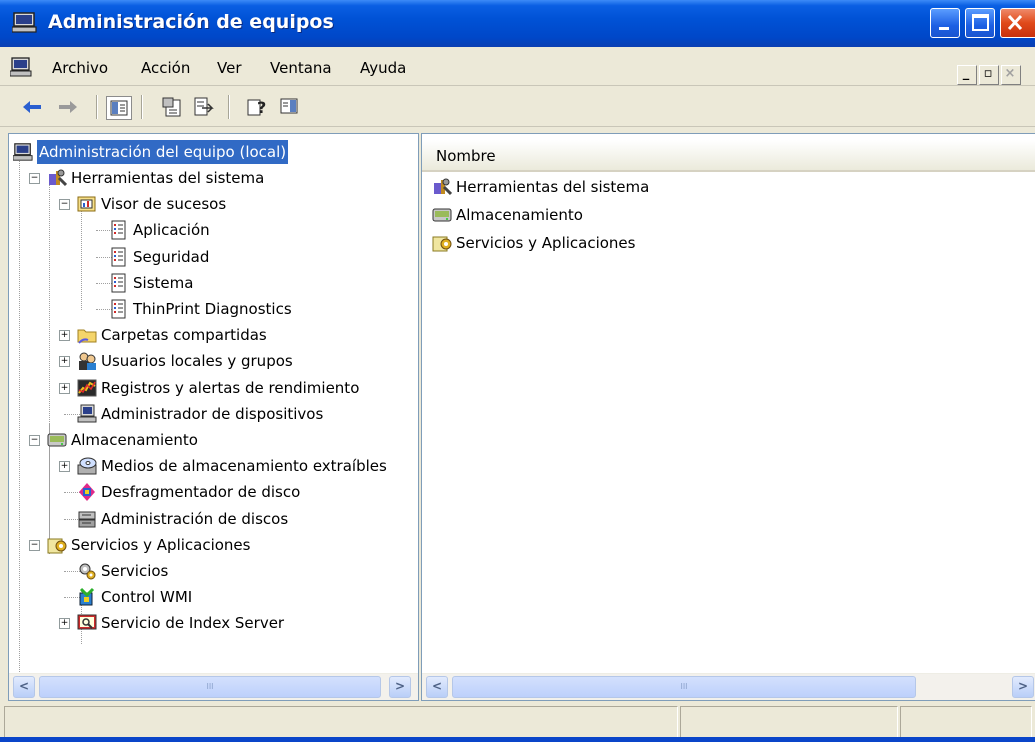 The image size is (1035, 742). What do you see at coordinates (290, 107) in the screenshot?
I see `show-hide-action-pane-button` at bounding box center [290, 107].